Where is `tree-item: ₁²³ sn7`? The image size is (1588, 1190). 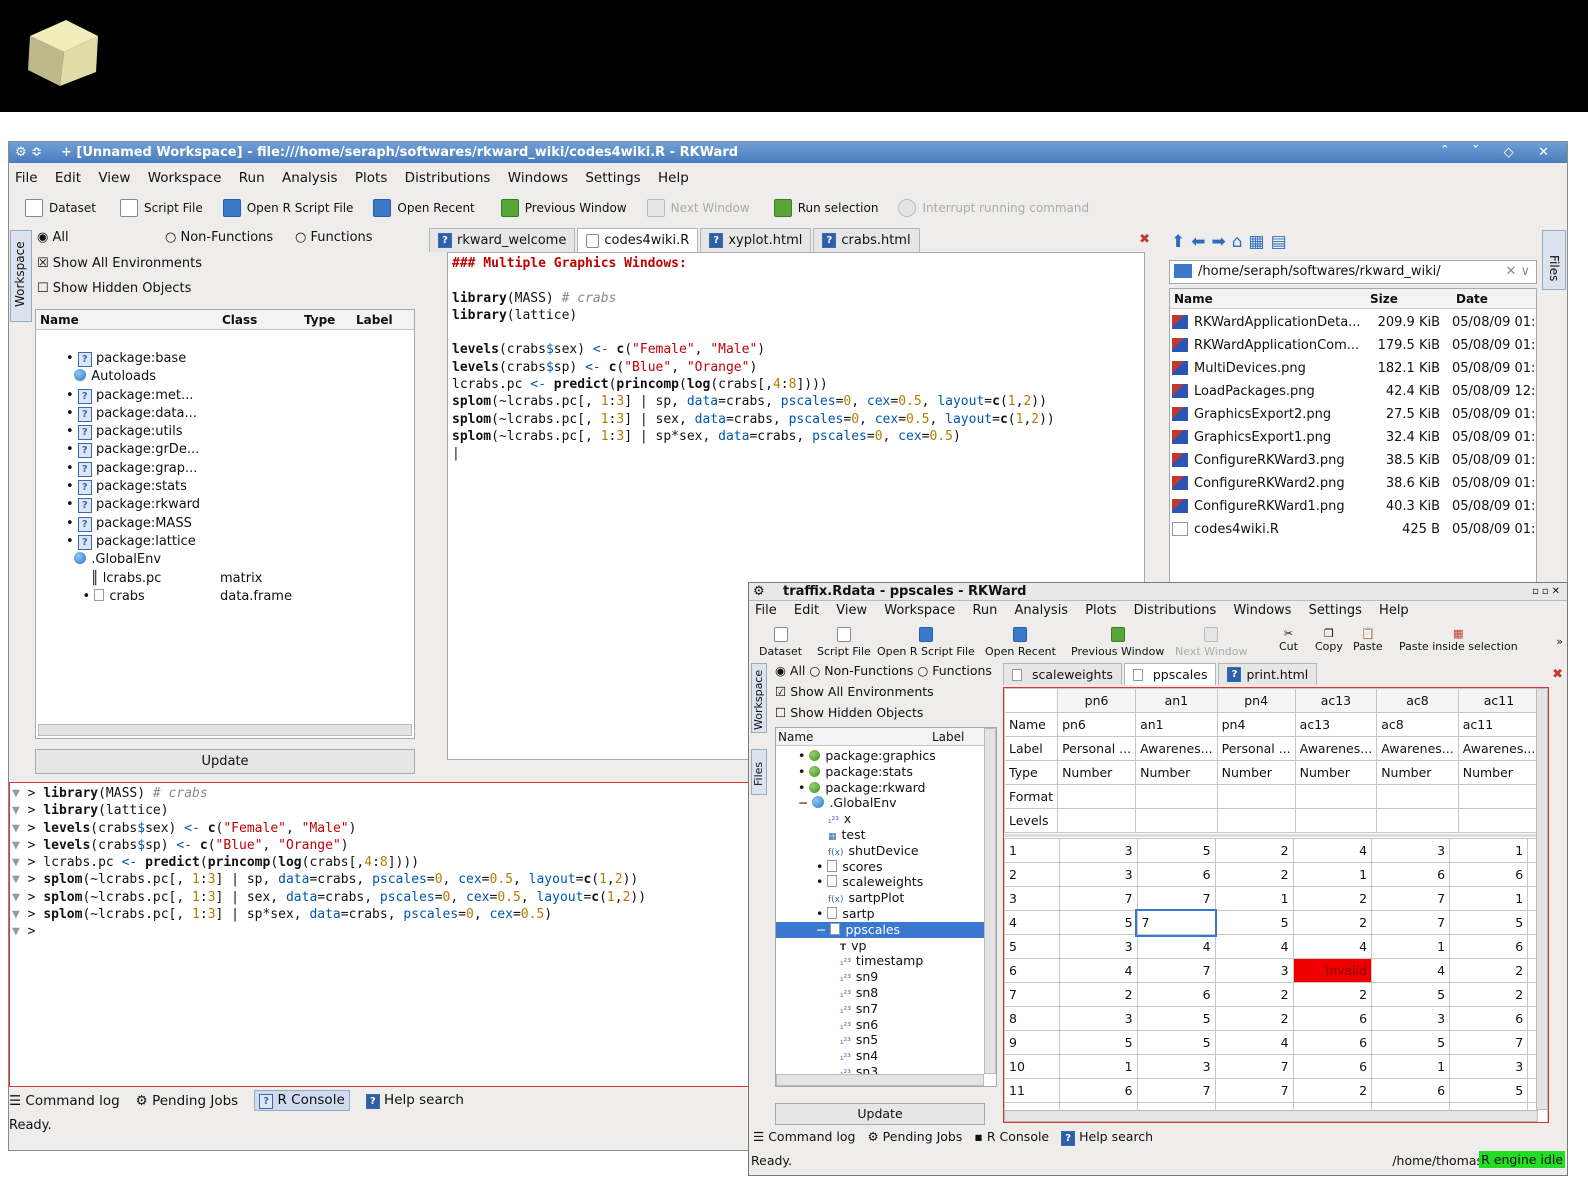
tree-item: ₁²³ sn7 is located at coordinates (880, 1009).